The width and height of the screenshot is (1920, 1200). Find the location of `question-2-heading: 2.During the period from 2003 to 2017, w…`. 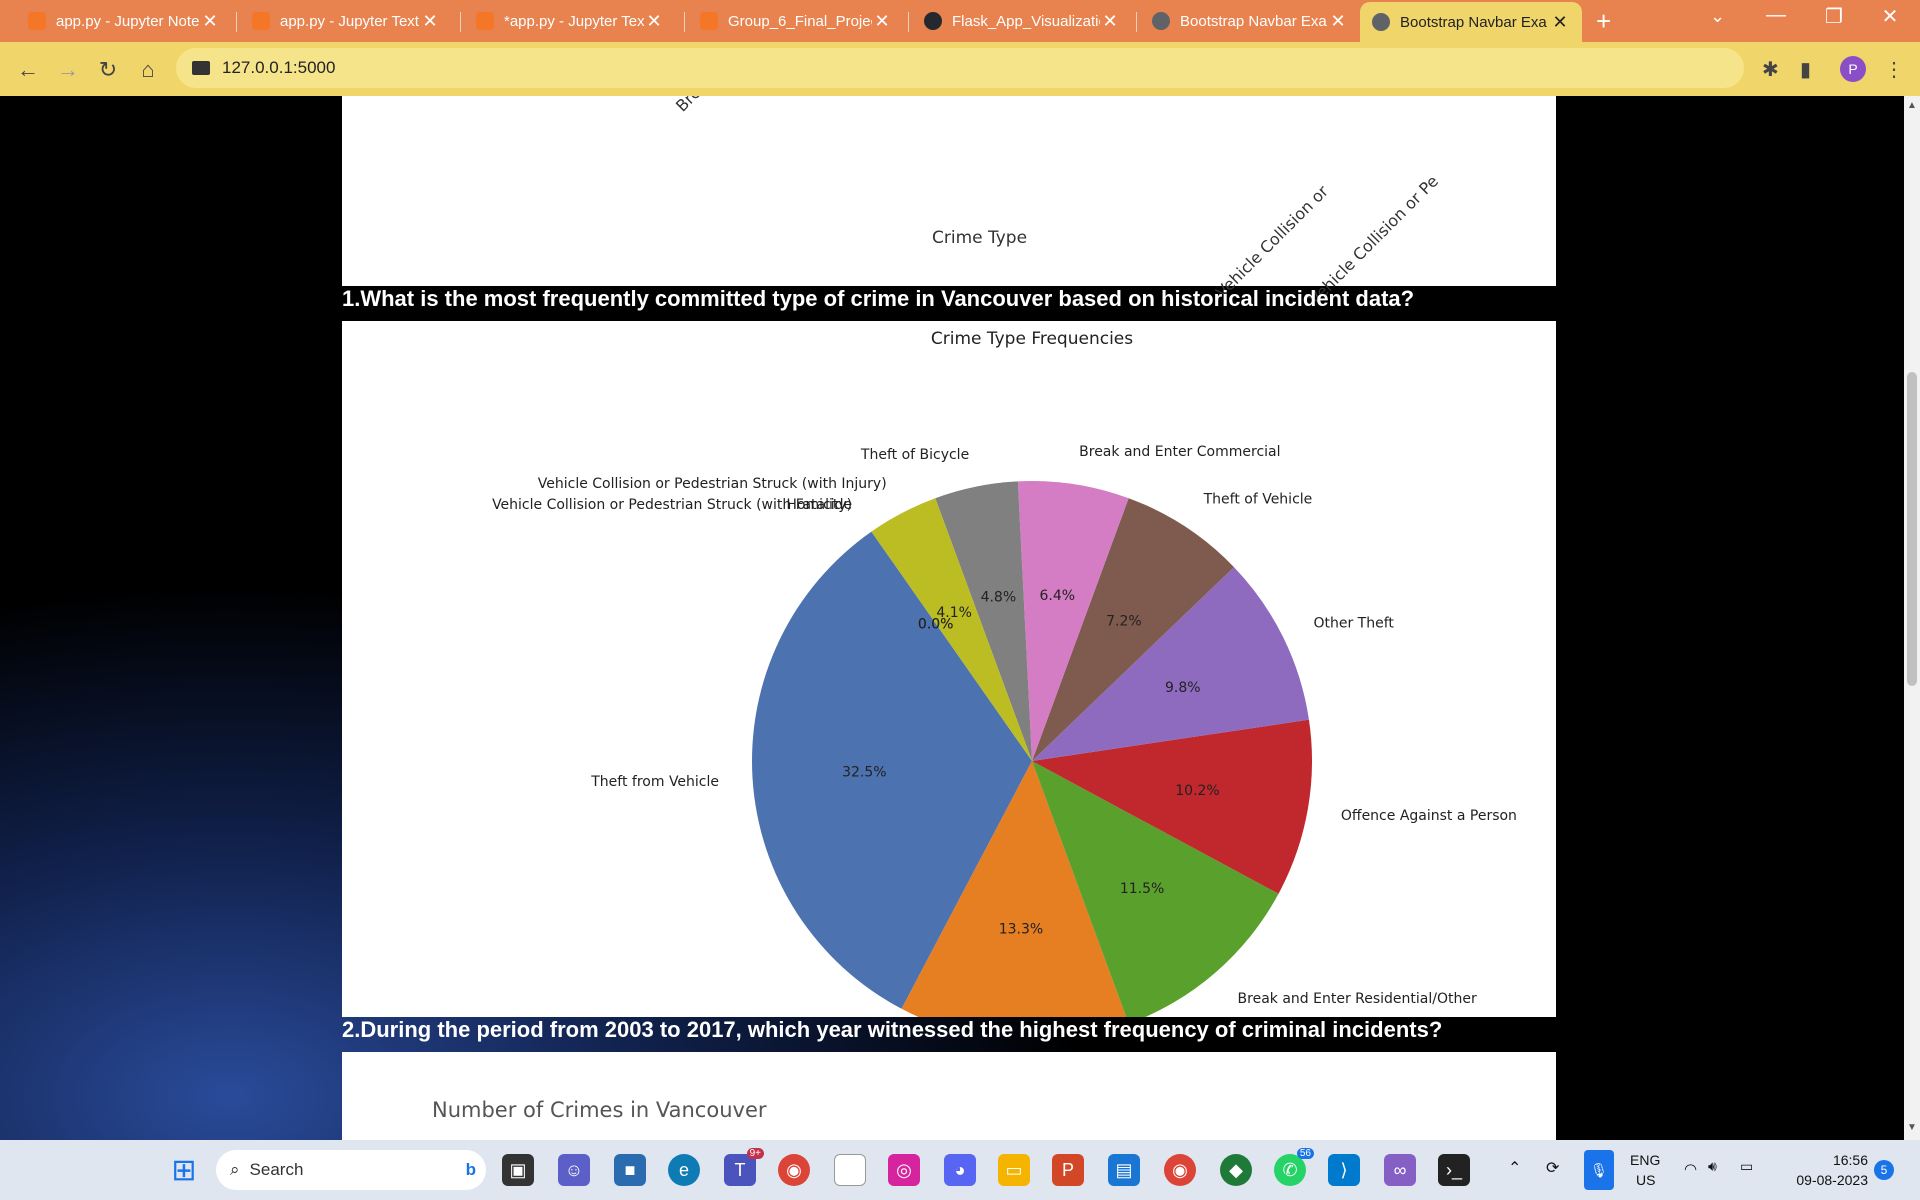

question-2-heading: 2.During the period from 2003 to 2017, w… is located at coordinates (892, 1029).